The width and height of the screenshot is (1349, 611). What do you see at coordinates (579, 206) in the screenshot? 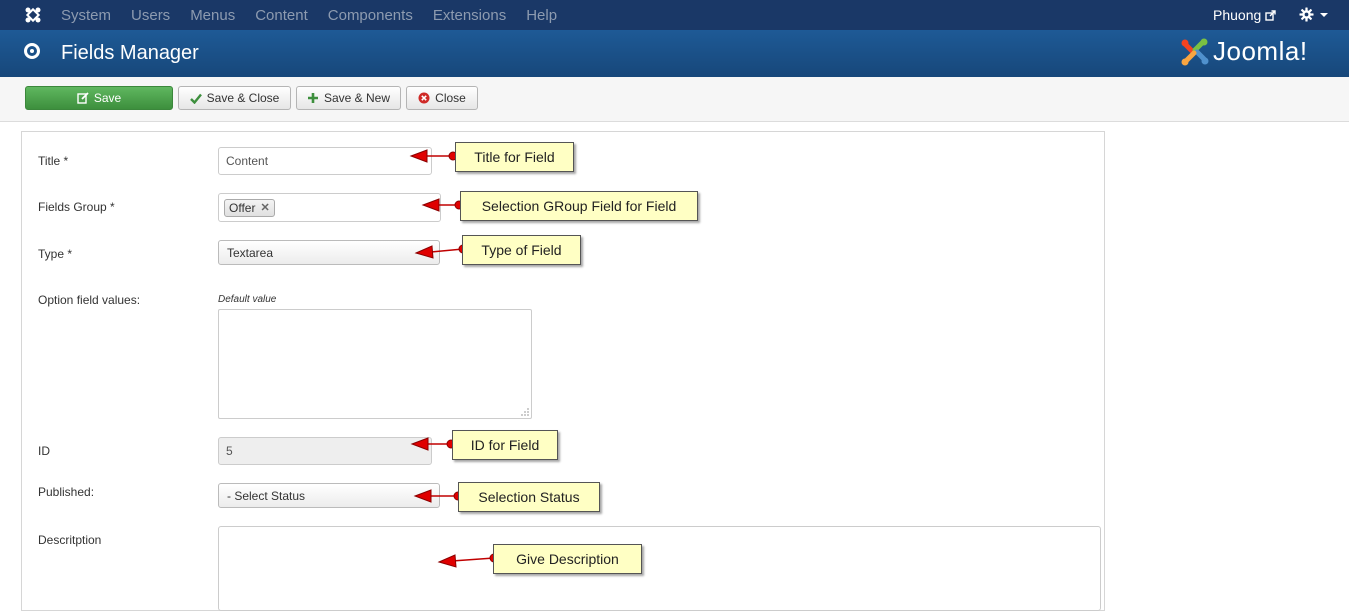
I see `callout-group: Selection GRoup Field for Field` at bounding box center [579, 206].